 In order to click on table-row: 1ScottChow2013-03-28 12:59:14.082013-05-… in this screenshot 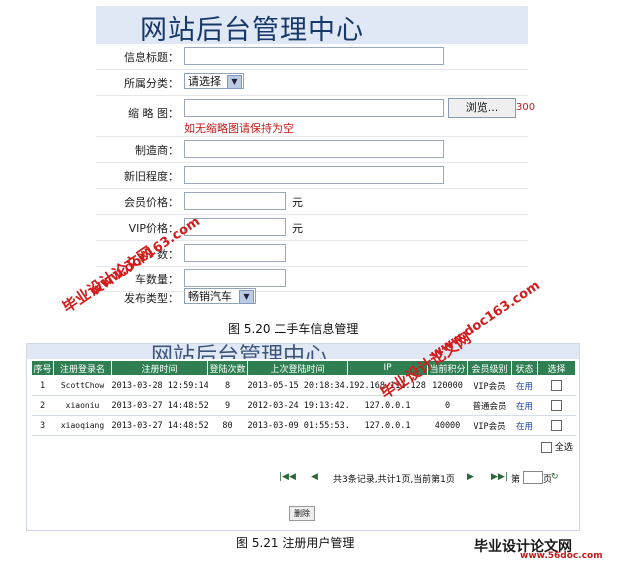, I will do `click(303, 385)`.